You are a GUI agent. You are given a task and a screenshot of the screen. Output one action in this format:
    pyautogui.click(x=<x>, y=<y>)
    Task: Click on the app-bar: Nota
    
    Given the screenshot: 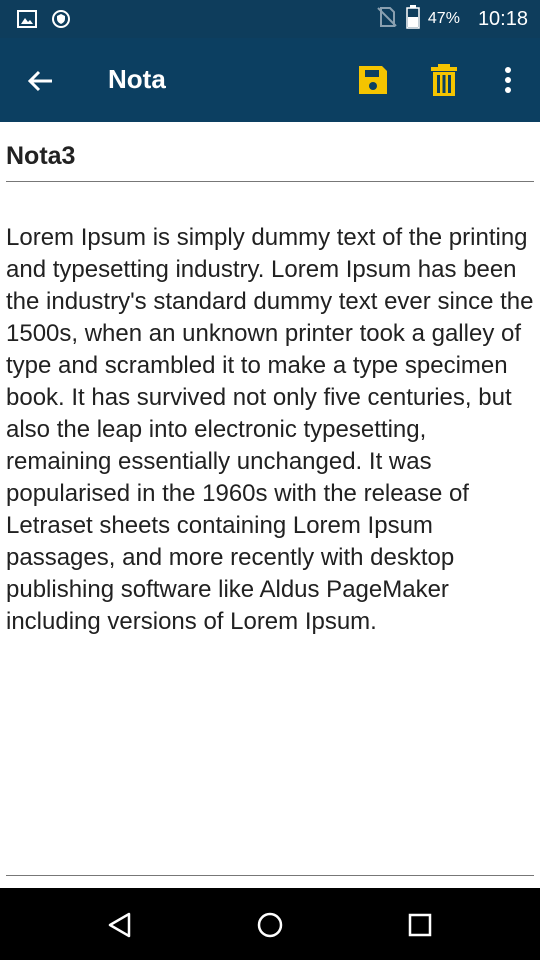 What is the action you would take?
    pyautogui.click(x=270, y=80)
    